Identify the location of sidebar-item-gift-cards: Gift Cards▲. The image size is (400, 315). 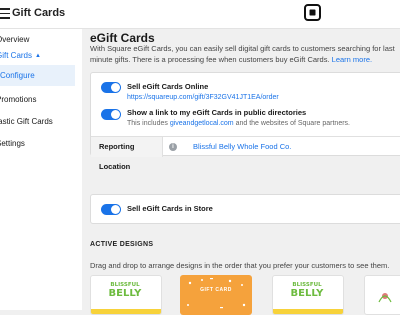
(36, 55).